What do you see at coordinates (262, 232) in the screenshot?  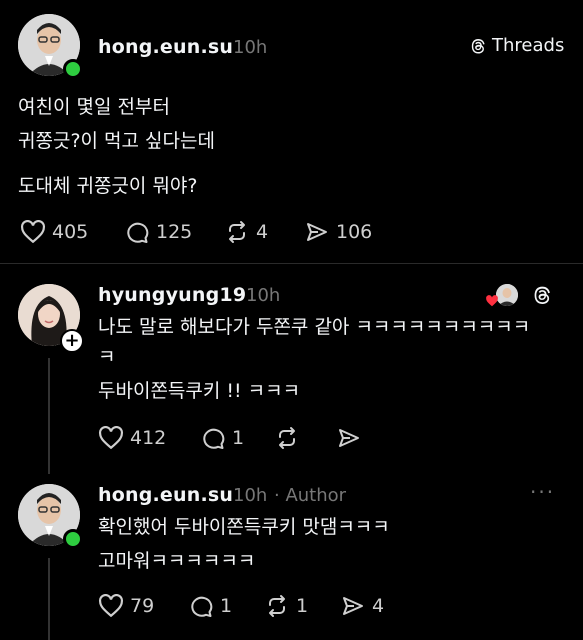 I see `repost-count: 4` at bounding box center [262, 232].